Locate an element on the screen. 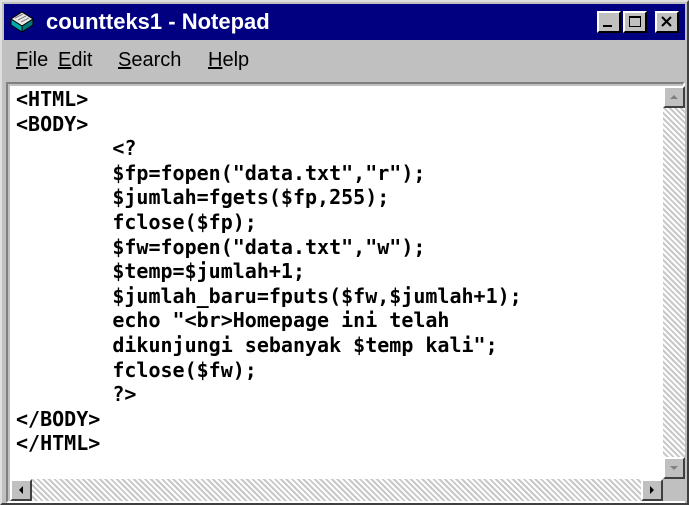 The width and height of the screenshot is (689, 505). close-button is located at coordinates (667, 22).